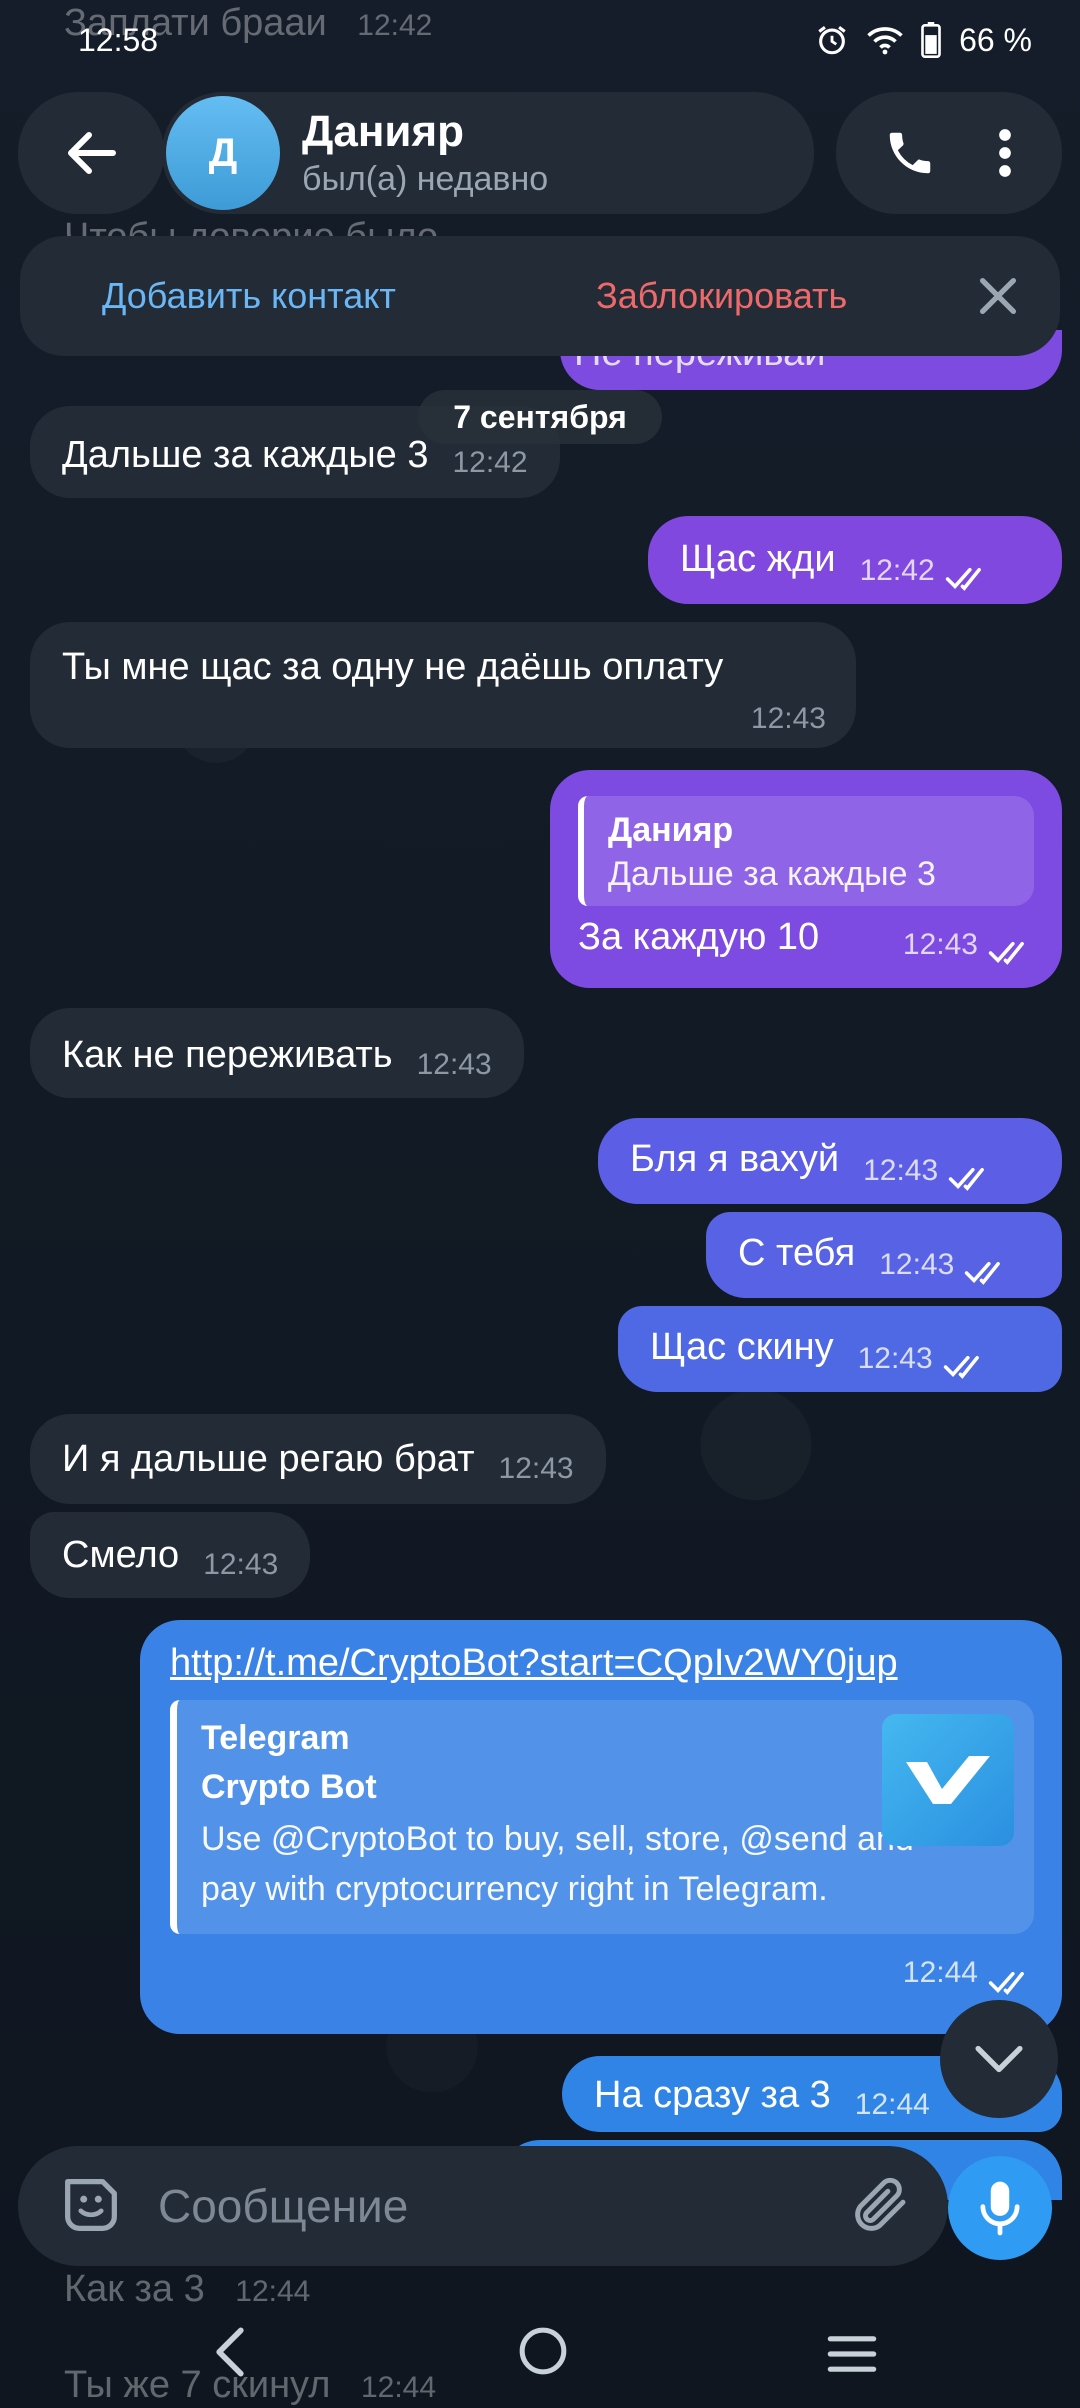 Image resolution: width=1080 pixels, height=2408 pixels. I want to click on voice-record-button, so click(1000, 2208).